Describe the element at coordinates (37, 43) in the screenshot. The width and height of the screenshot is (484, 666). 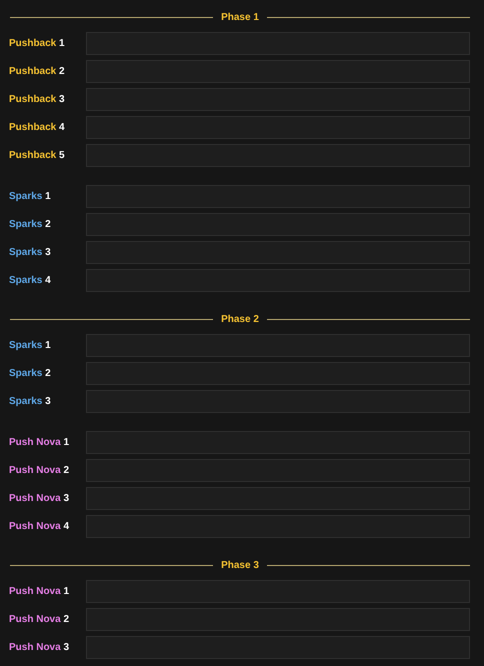
I see `row-label: Pushback 1` at that location.